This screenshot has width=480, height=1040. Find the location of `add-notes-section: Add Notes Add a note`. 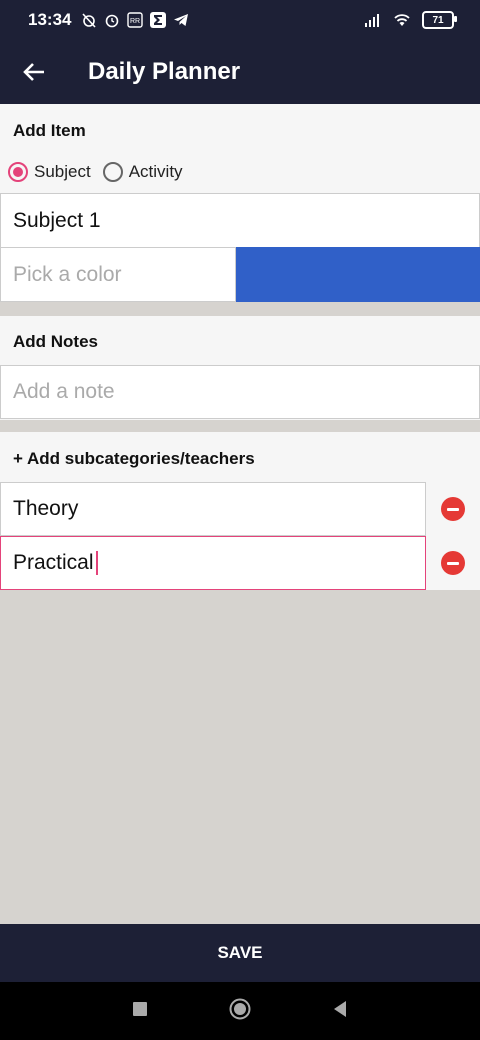

add-notes-section: Add Notes Add a note is located at coordinates (240, 368).